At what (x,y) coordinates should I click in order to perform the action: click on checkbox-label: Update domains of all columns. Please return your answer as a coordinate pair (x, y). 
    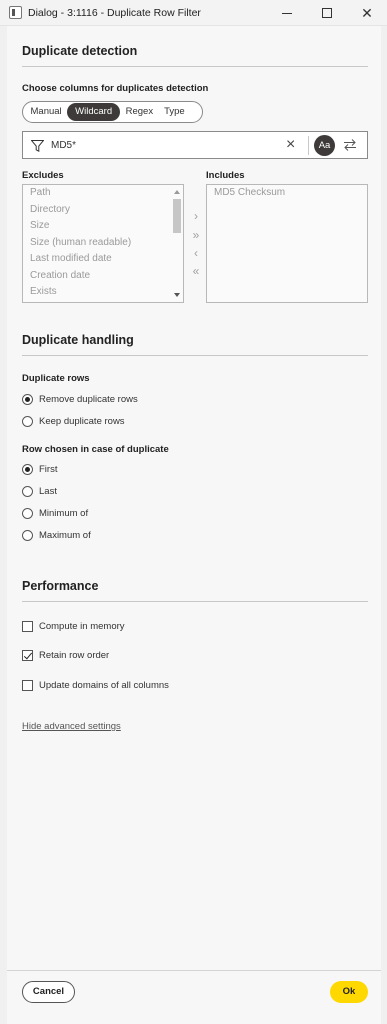
    Looking at the image, I should click on (104, 685).